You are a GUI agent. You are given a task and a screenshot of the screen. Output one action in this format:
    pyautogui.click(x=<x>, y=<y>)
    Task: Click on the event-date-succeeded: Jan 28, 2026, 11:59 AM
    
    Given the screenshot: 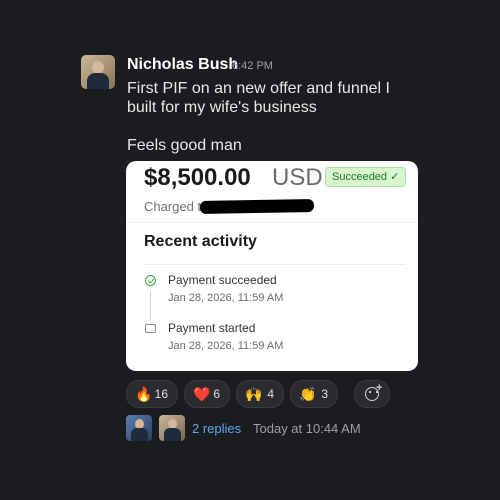 What is the action you would take?
    pyautogui.click(x=226, y=298)
    